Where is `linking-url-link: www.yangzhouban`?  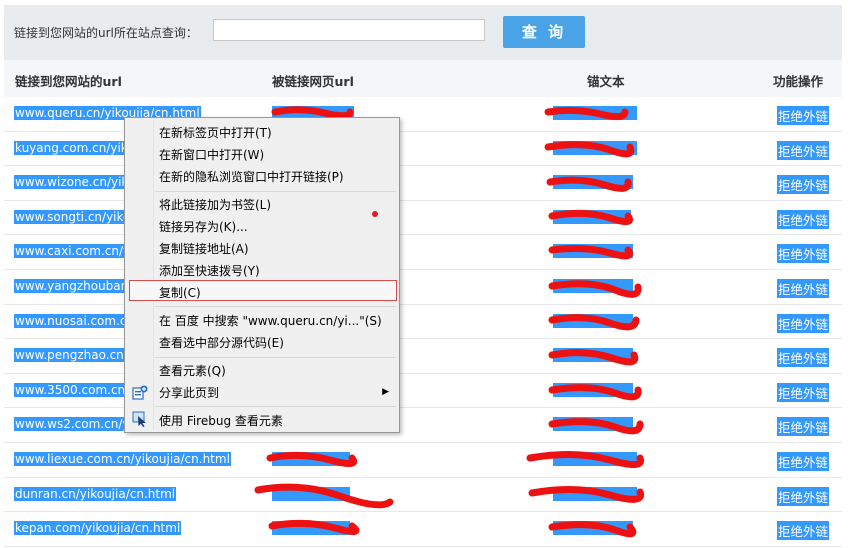
linking-url-link: www.yangzhouban is located at coordinates (72, 285).